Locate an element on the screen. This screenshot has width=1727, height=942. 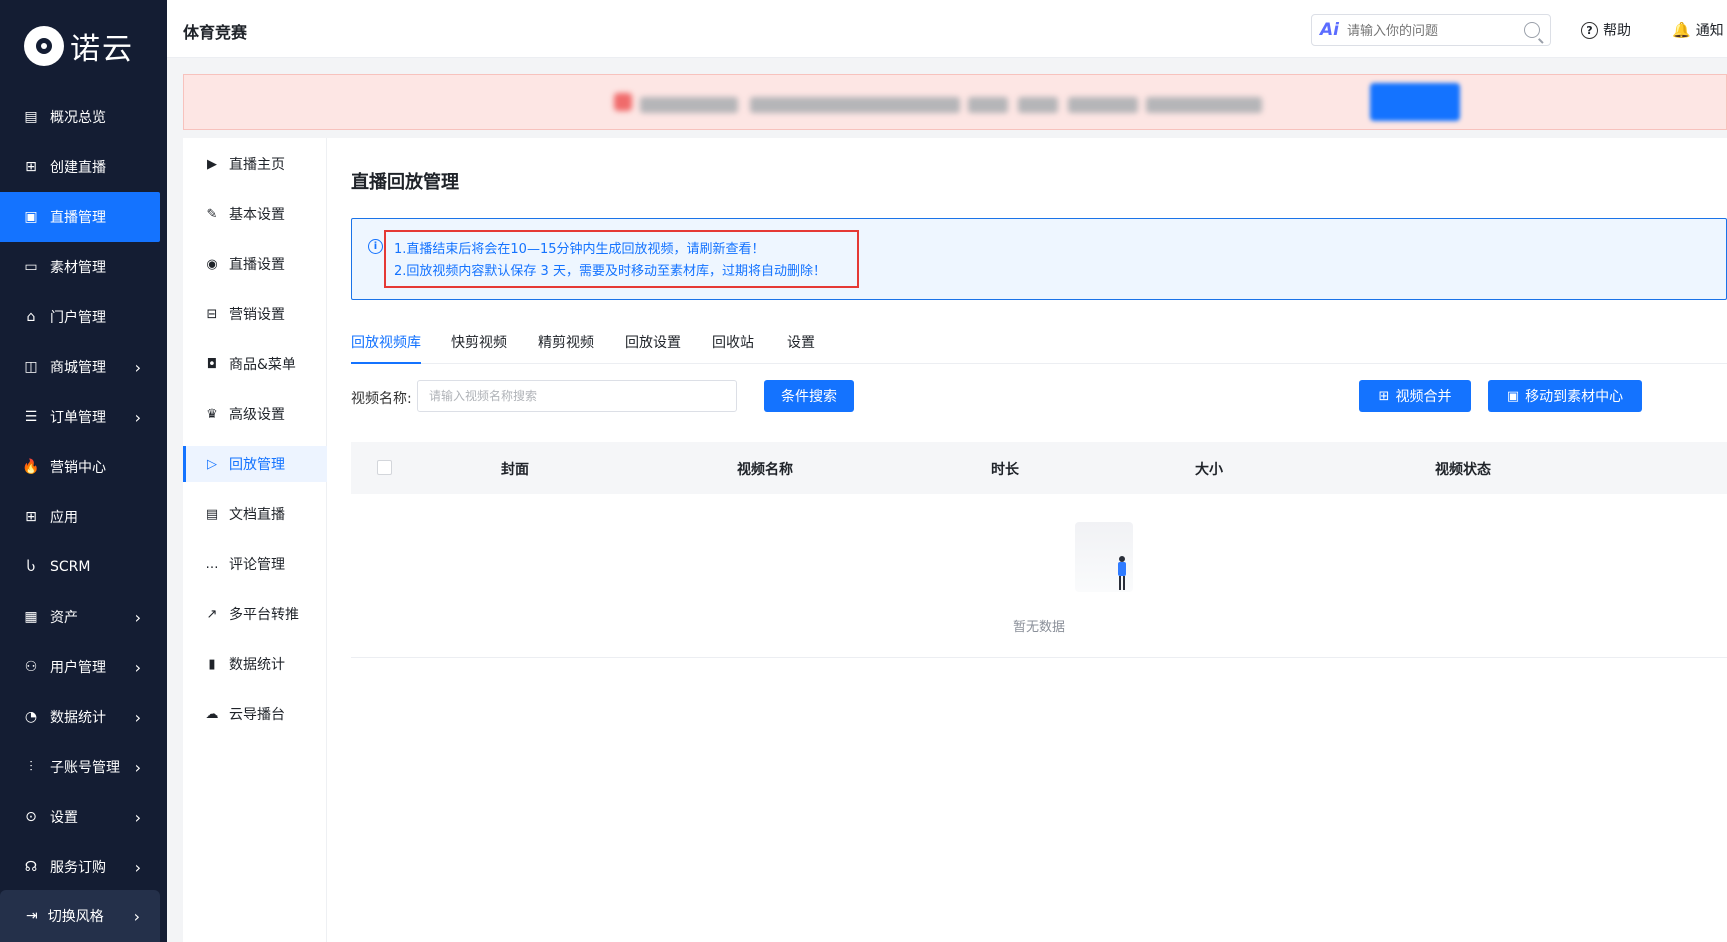
search-icon is located at coordinates (1532, 30).